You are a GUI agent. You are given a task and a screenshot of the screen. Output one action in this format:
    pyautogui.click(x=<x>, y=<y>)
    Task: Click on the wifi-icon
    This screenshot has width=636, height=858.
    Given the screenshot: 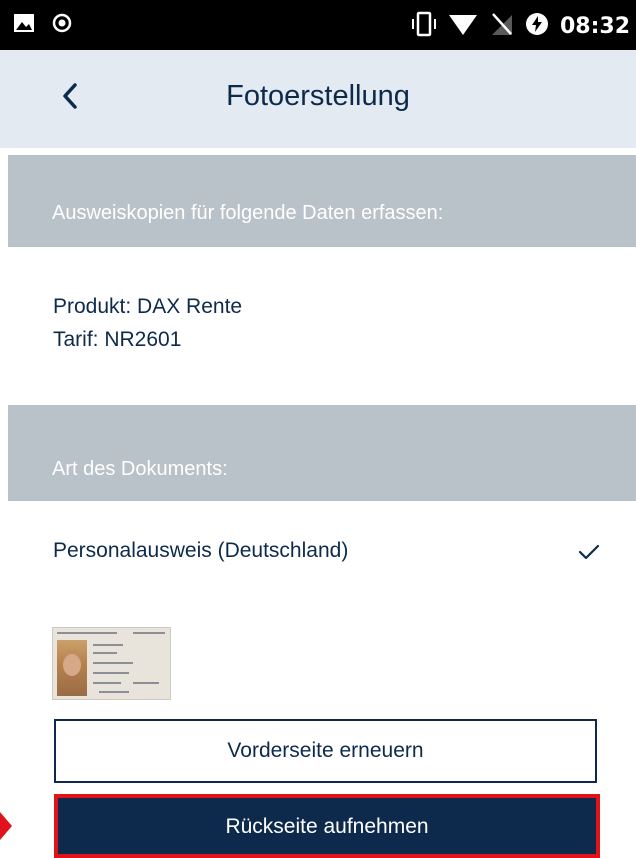 What is the action you would take?
    pyautogui.click(x=463, y=26)
    